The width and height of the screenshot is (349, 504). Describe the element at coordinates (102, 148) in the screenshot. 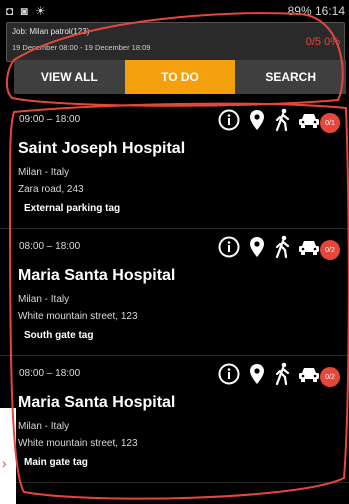

I see `checkpoint-title: Saint Joseph Hospital` at that location.